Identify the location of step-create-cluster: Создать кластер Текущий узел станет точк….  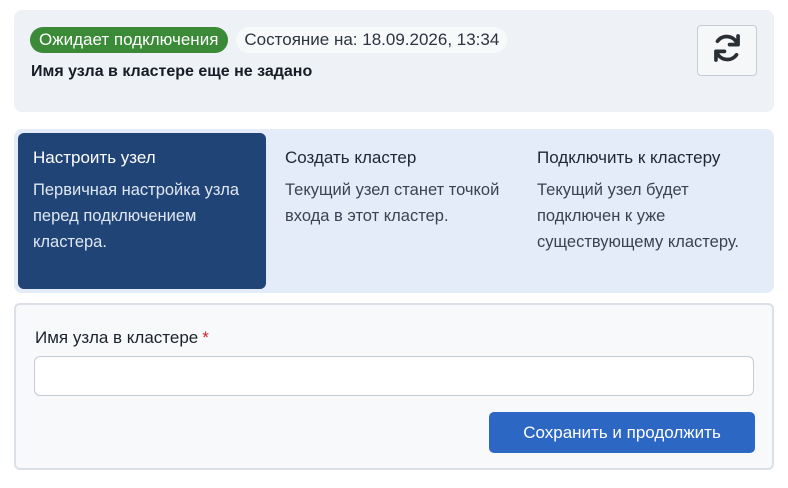
(394, 211).